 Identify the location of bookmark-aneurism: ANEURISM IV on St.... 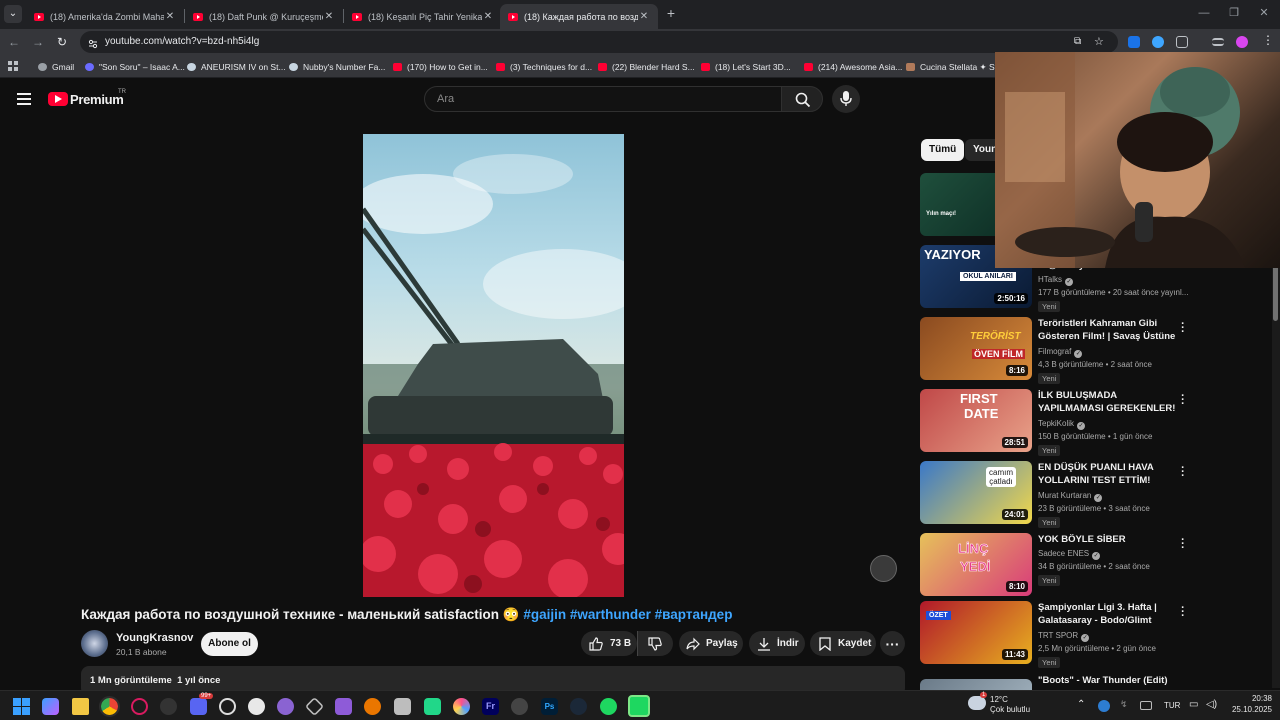
(236, 67).